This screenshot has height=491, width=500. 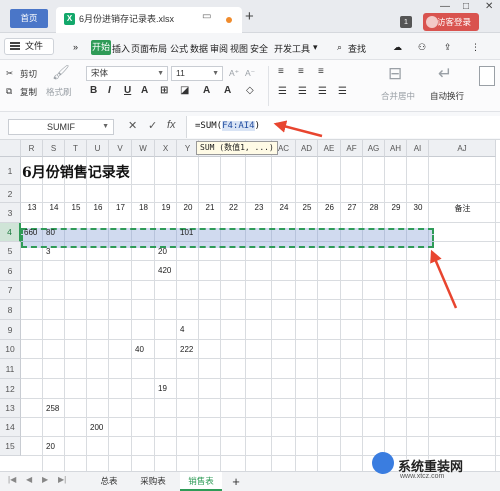 I want to click on column-header: AE, so click(x=329, y=148).